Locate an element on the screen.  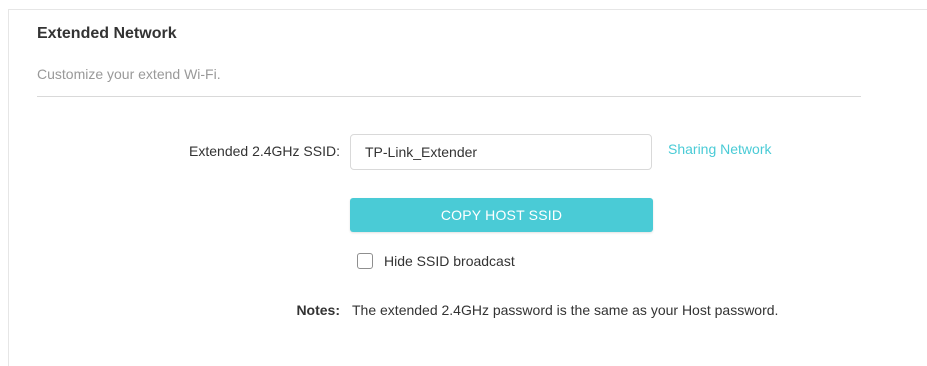
section-title: Extended Network is located at coordinates (107, 33).